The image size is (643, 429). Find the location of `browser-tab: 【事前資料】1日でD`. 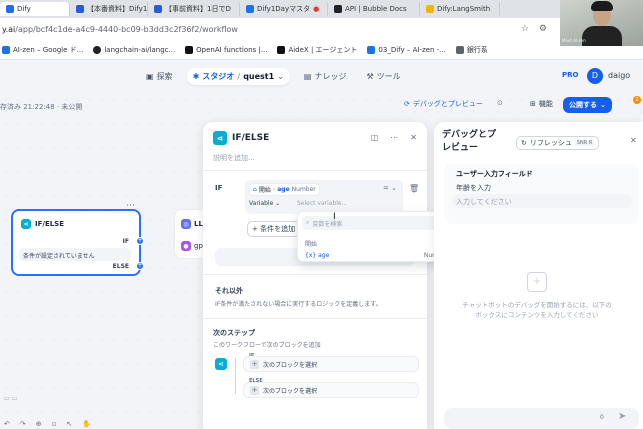

browser-tab: 【事前資料】1日でD is located at coordinates (194, 9).